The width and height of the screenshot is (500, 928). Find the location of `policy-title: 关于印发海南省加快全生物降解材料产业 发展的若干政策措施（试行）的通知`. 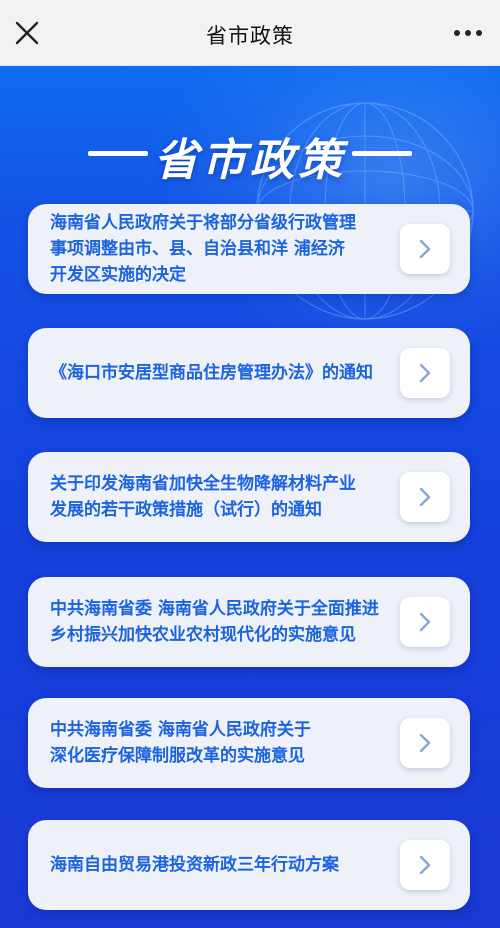

policy-title: 关于印发海南省加快全生物降解材料产业 发展的若干政策措施（试行）的通知 is located at coordinates (203, 497).